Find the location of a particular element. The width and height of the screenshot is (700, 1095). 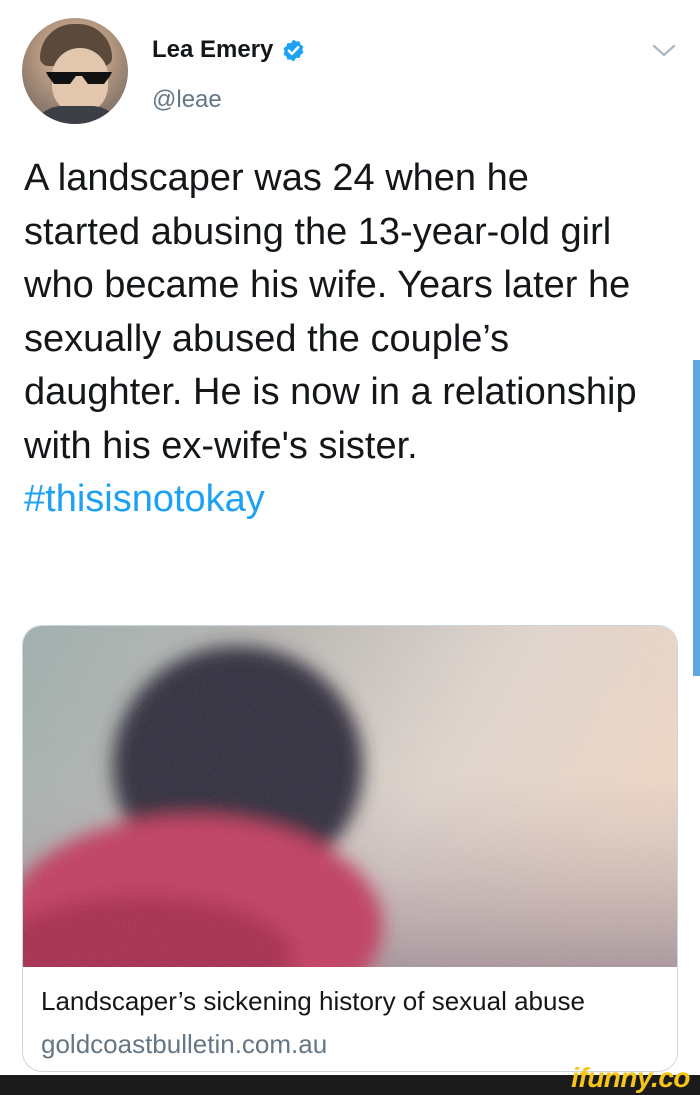

avatar is located at coordinates (75, 71).